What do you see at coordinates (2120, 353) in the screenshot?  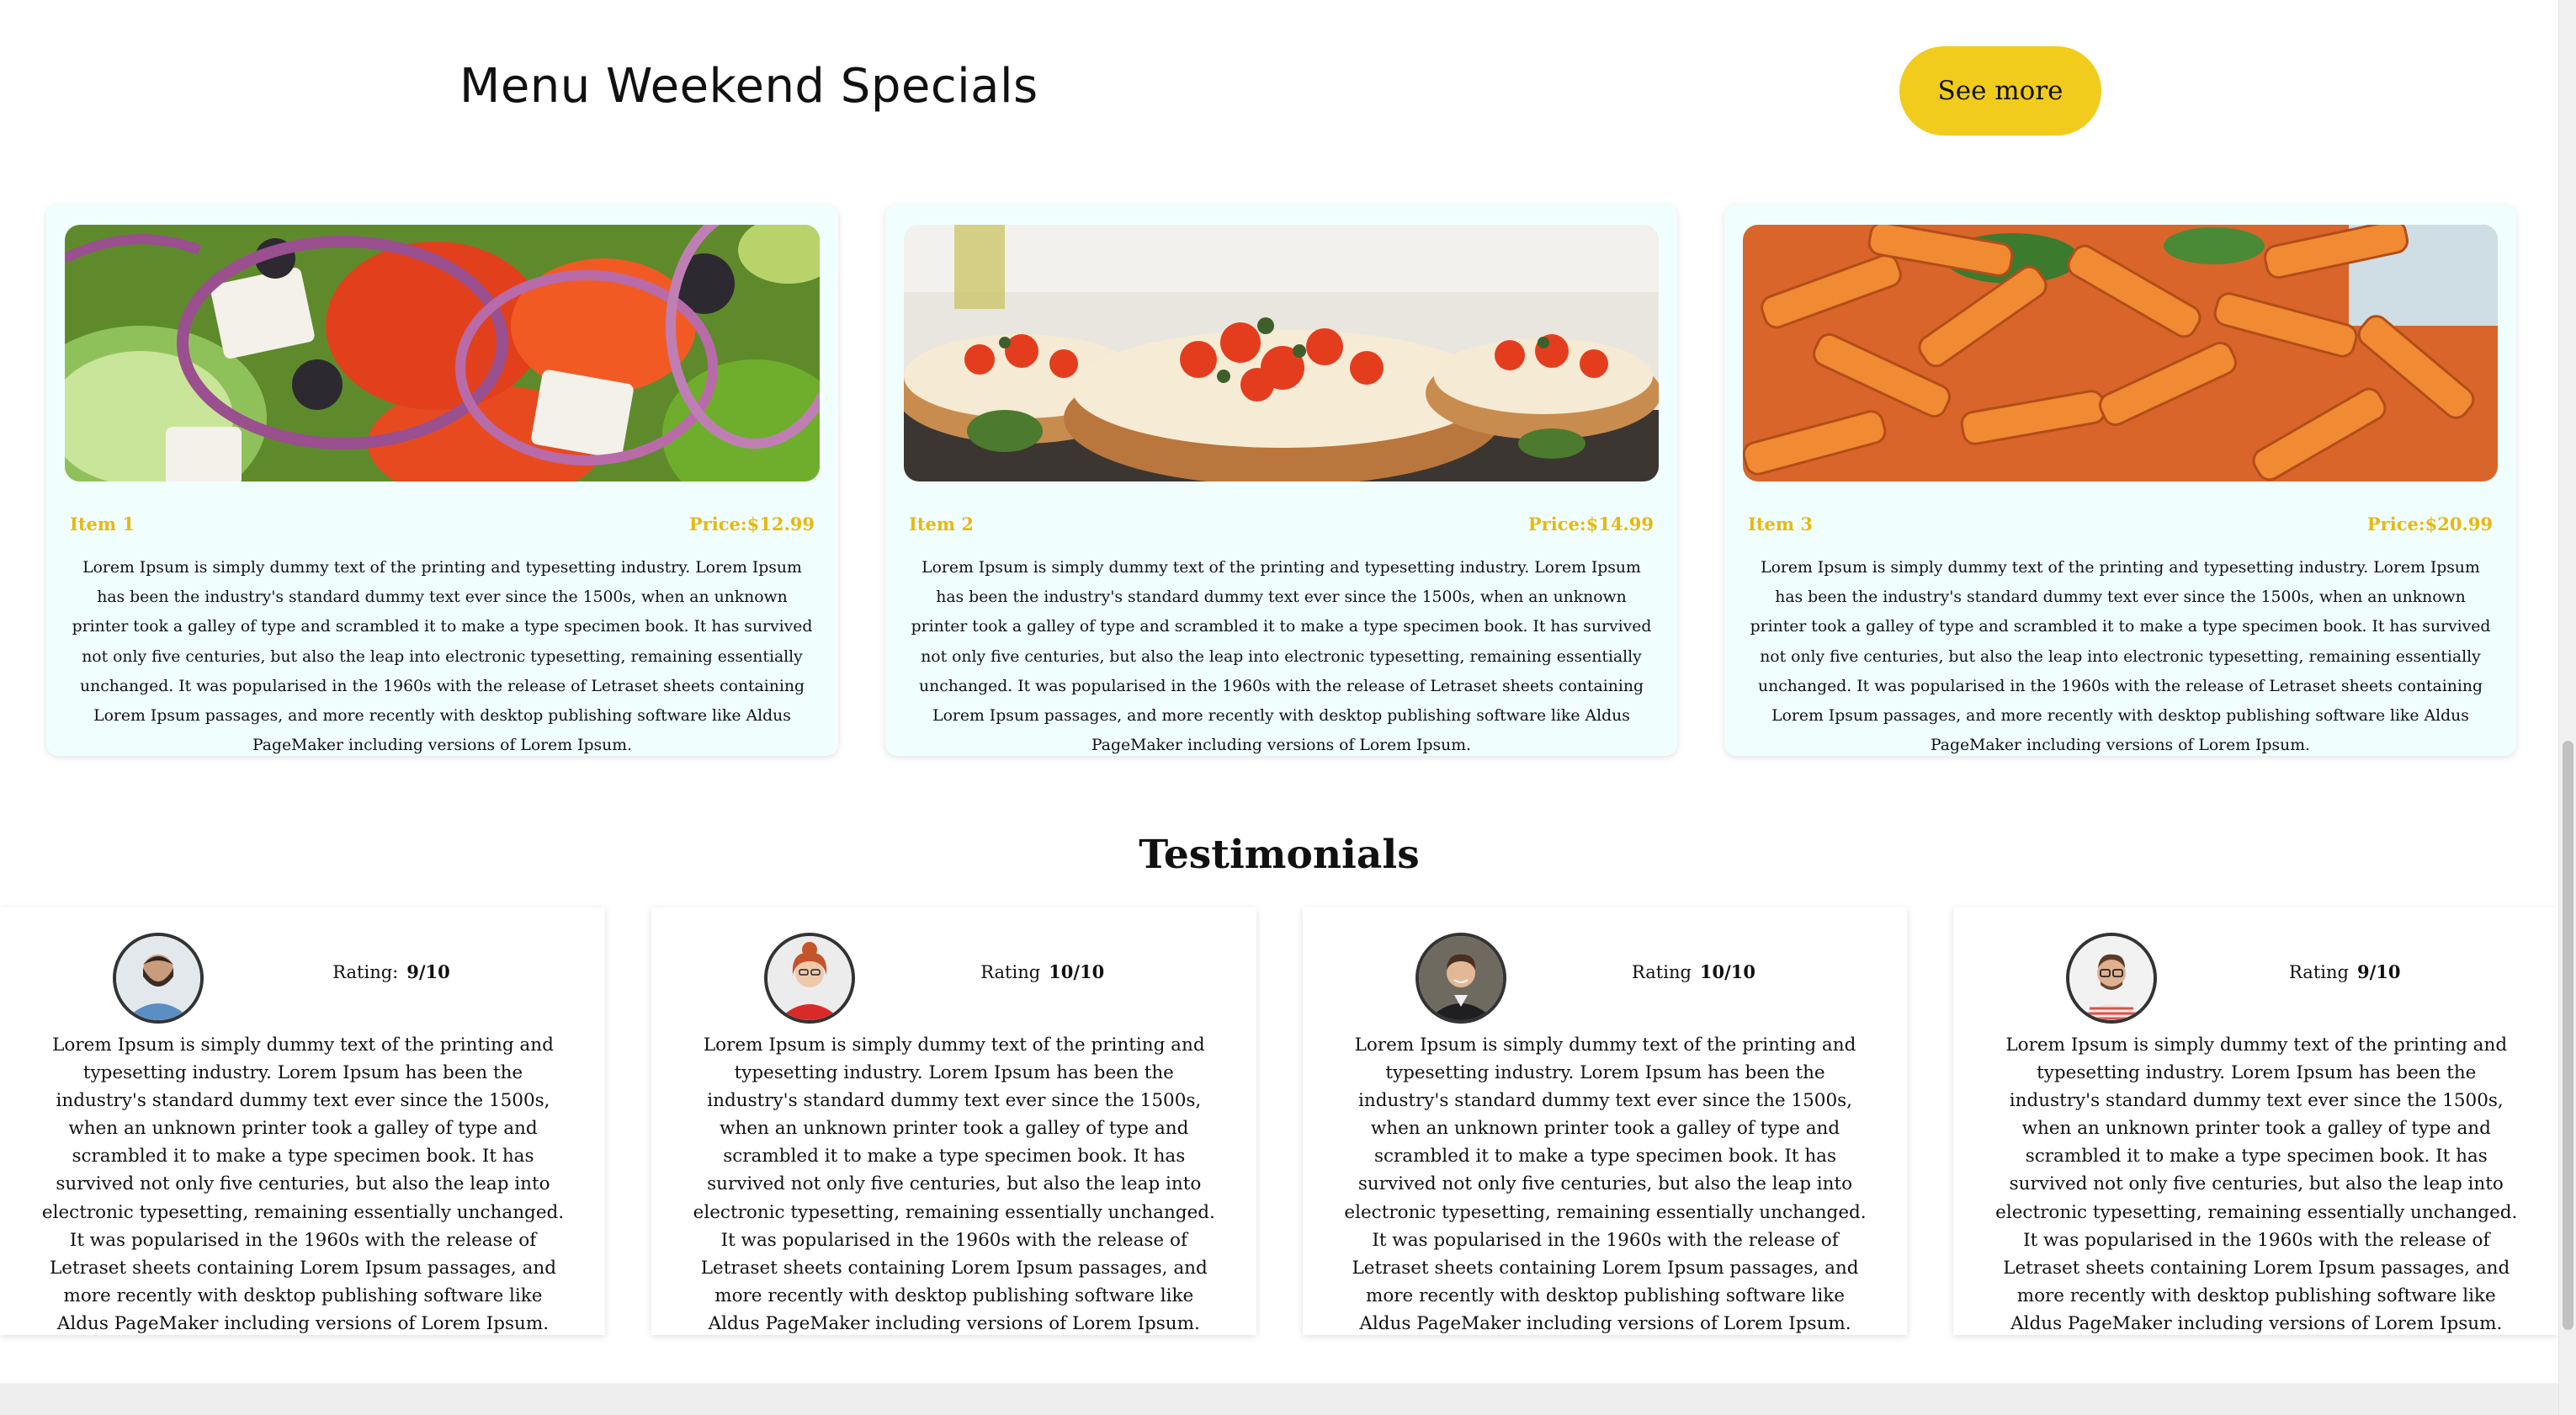 I see `penne-pasta-image` at bounding box center [2120, 353].